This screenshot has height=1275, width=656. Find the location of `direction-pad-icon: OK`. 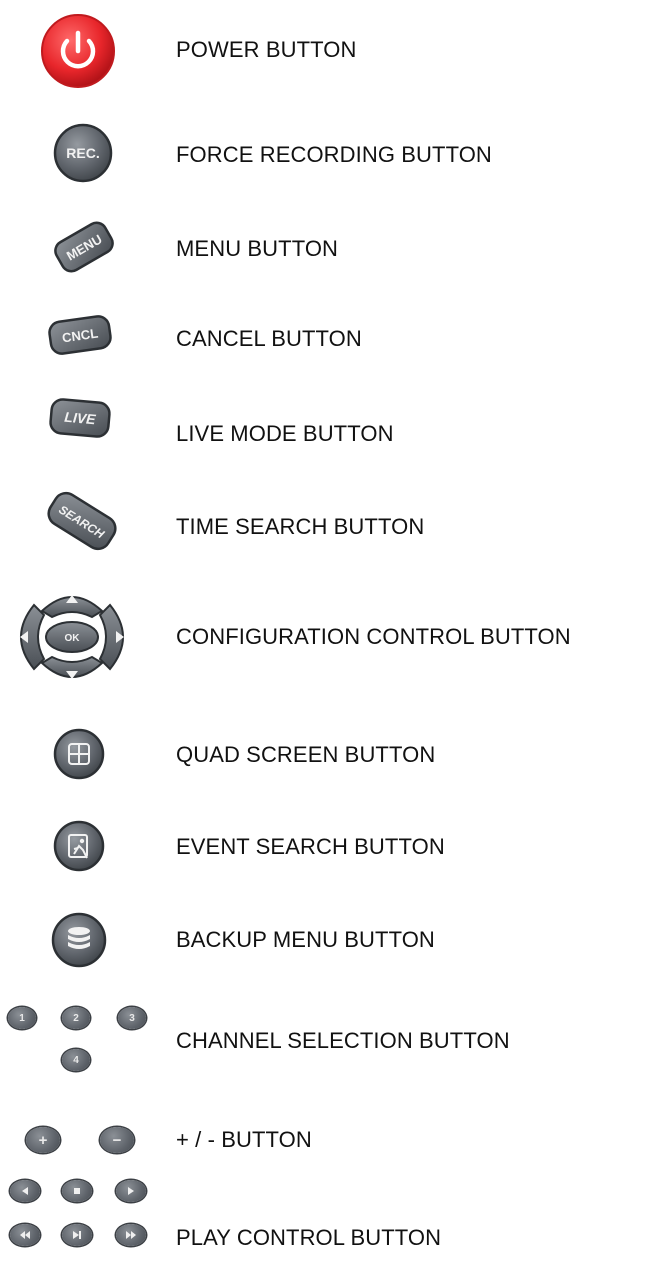

direction-pad-icon: OK is located at coordinates (72, 637).